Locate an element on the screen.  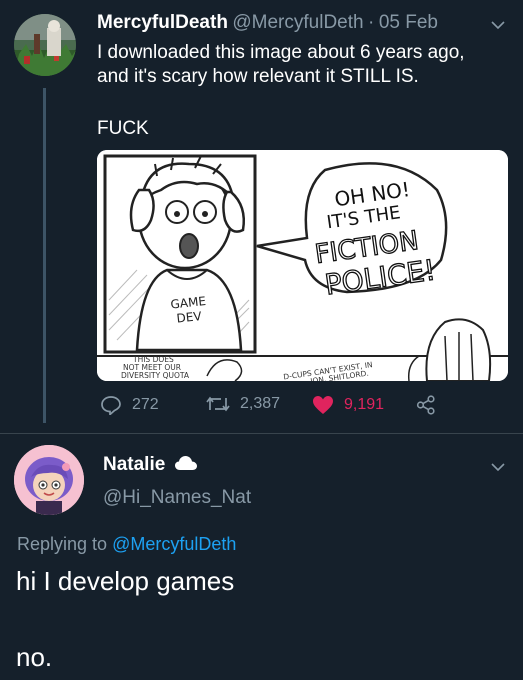
reply-header: Natalie is located at coordinates (150, 465).